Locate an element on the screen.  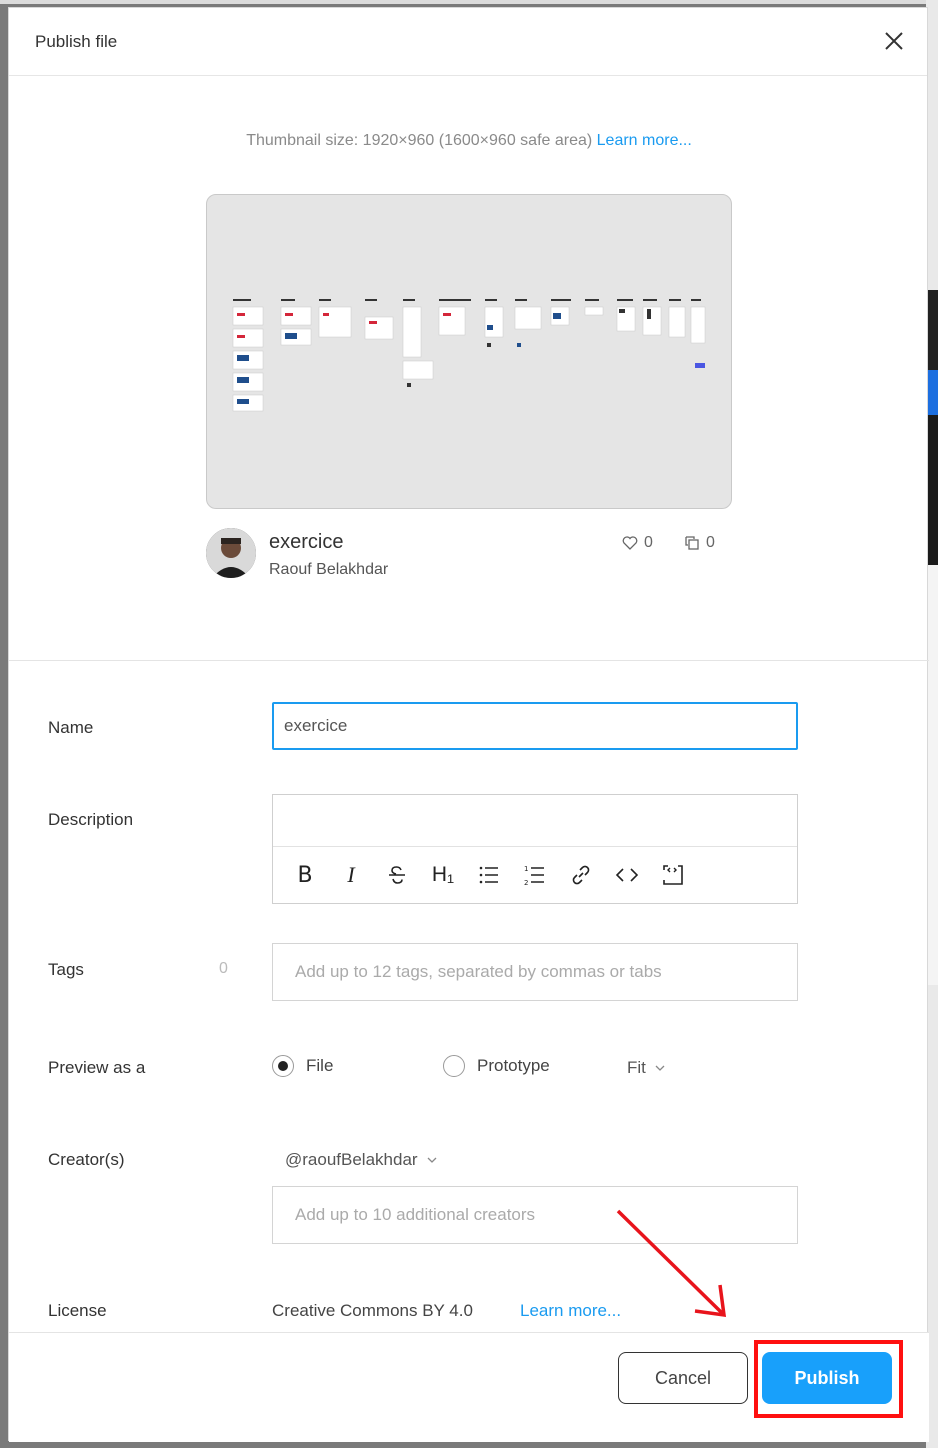
radio-unselected-icon is located at coordinates (454, 1066).